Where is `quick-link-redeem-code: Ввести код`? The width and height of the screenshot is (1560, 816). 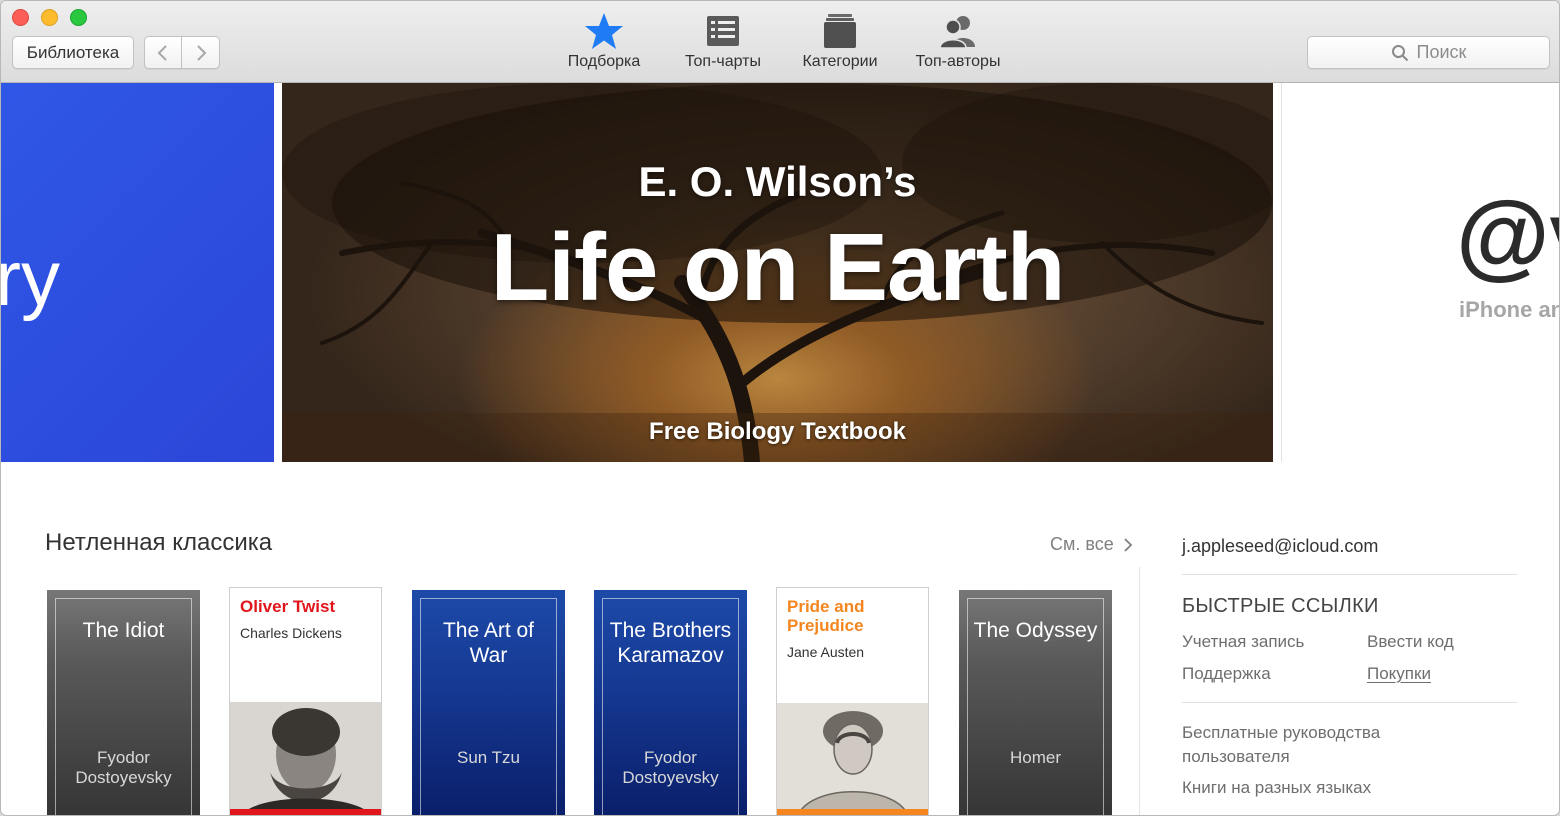 quick-link-redeem-code: Ввести код is located at coordinates (1410, 642).